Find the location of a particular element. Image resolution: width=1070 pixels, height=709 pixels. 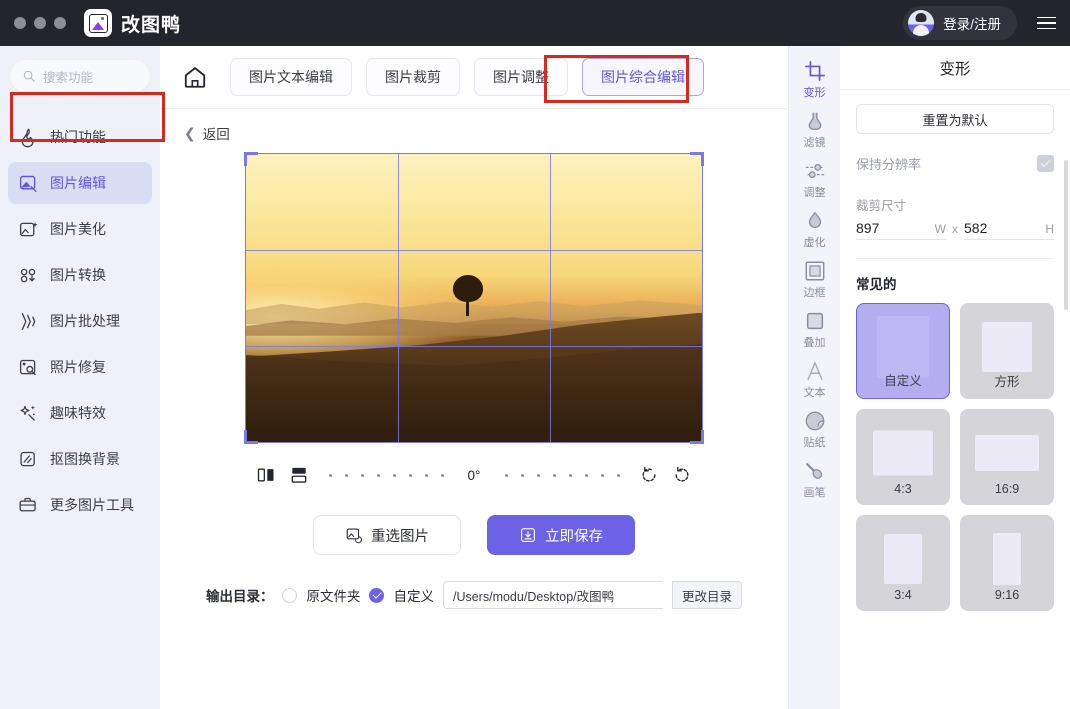

close-window-dot is located at coordinates (20, 23).